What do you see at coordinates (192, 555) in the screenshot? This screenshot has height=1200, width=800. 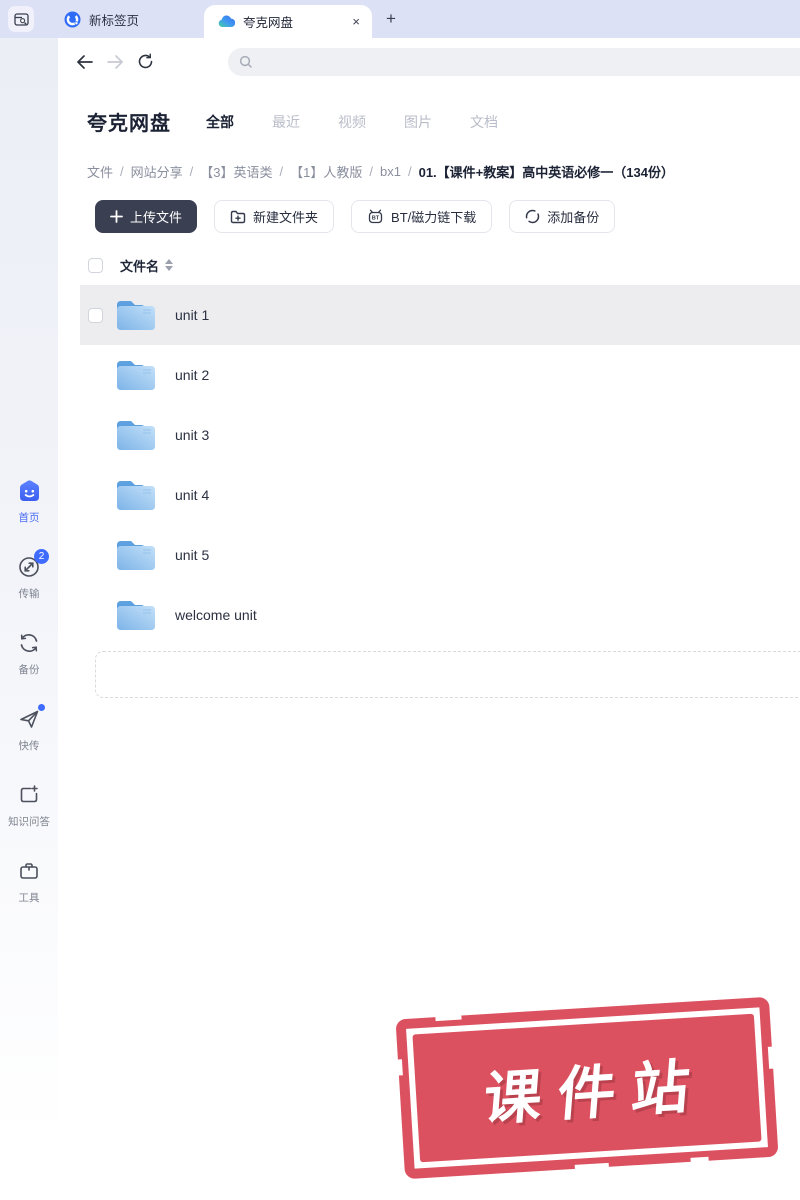 I see `folder-name: unit 5` at bounding box center [192, 555].